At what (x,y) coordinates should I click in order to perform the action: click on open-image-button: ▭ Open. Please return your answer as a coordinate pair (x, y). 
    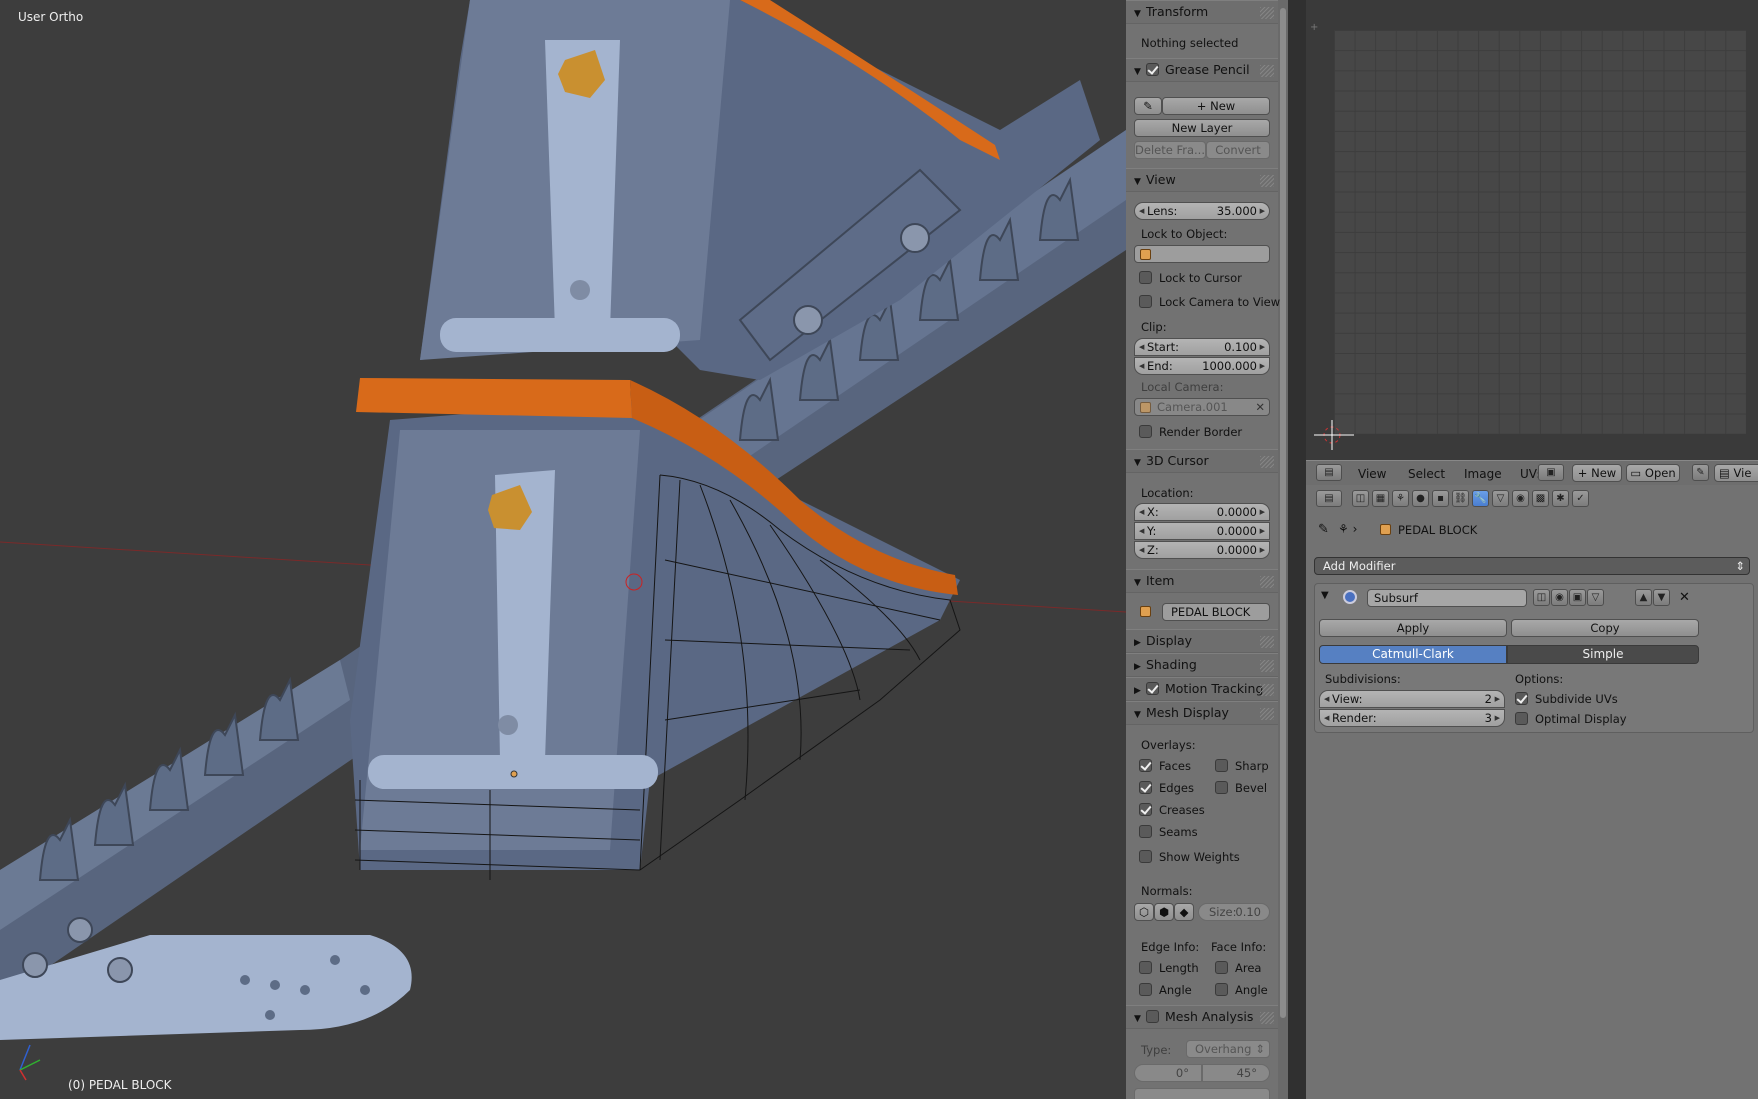
    Looking at the image, I should click on (1653, 473).